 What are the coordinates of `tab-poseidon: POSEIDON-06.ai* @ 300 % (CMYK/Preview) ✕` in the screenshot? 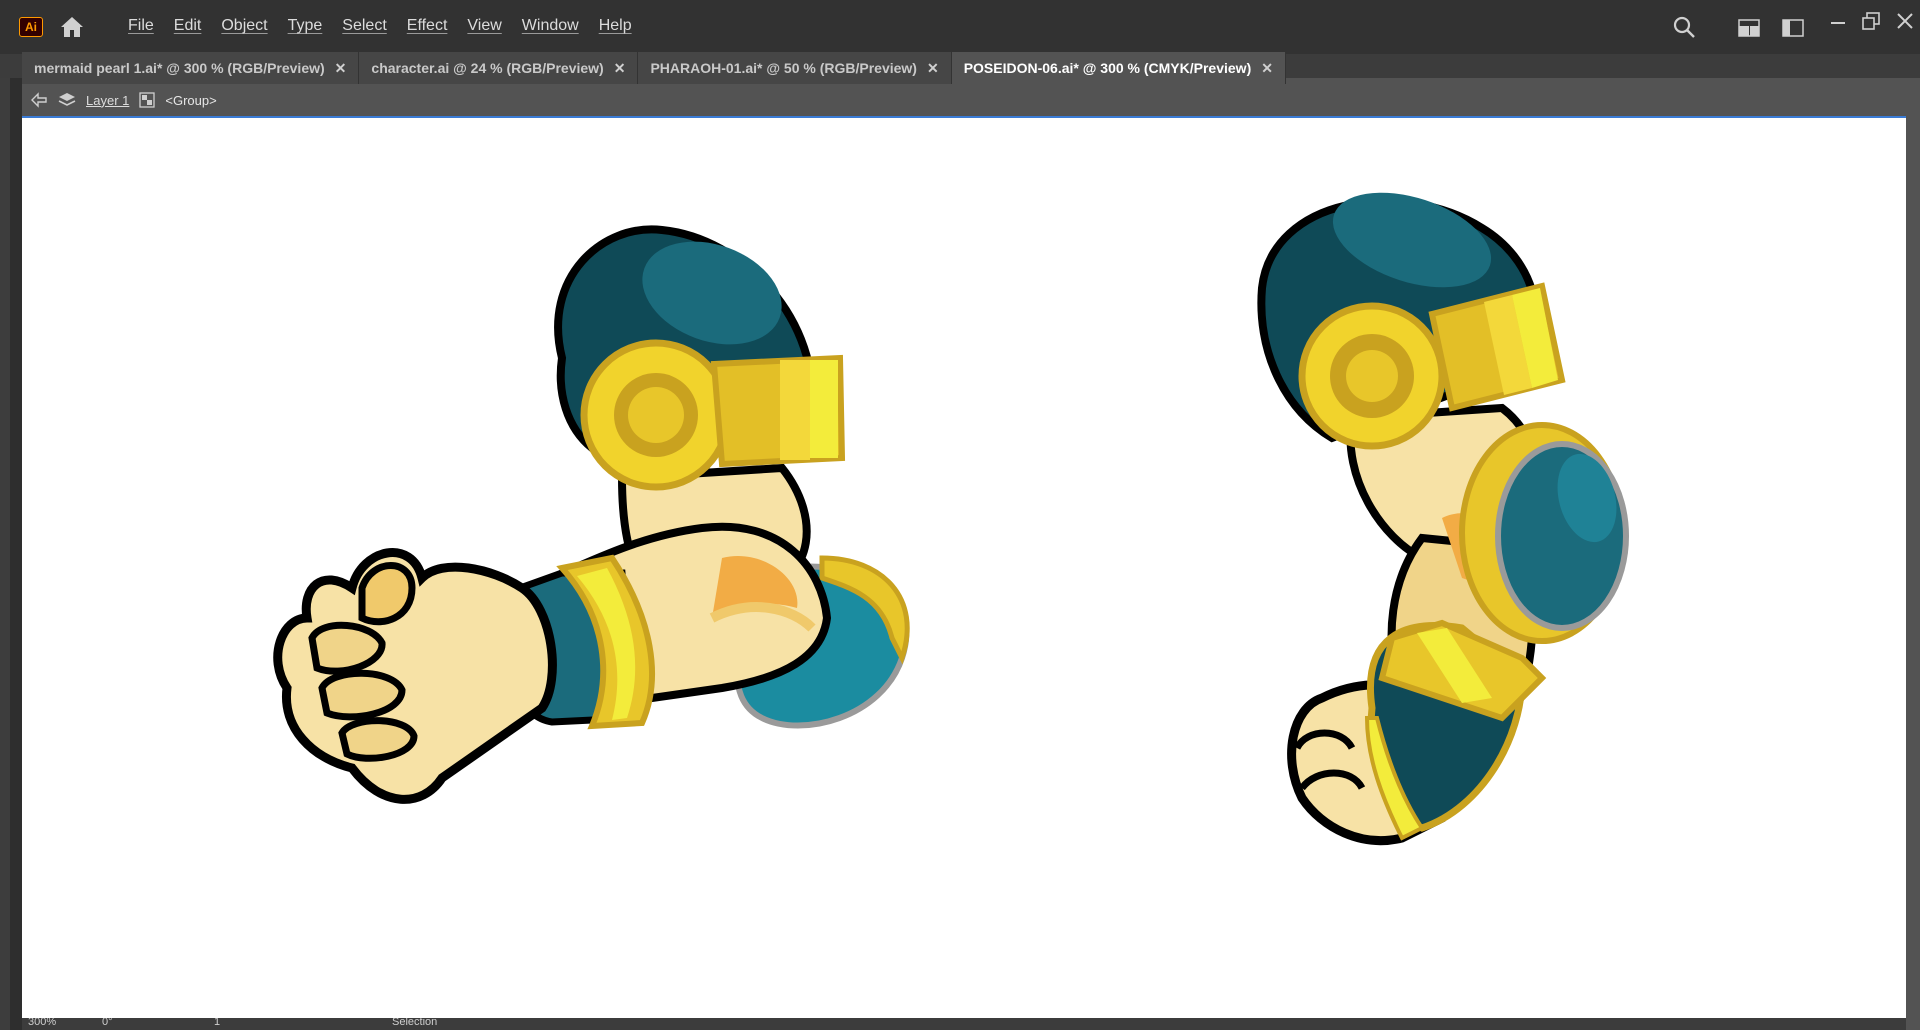 It's located at (1118, 68).